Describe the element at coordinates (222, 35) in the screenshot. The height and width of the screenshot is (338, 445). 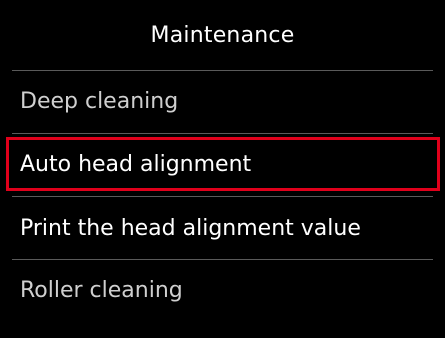
I see `screen-title: Maintenance` at that location.